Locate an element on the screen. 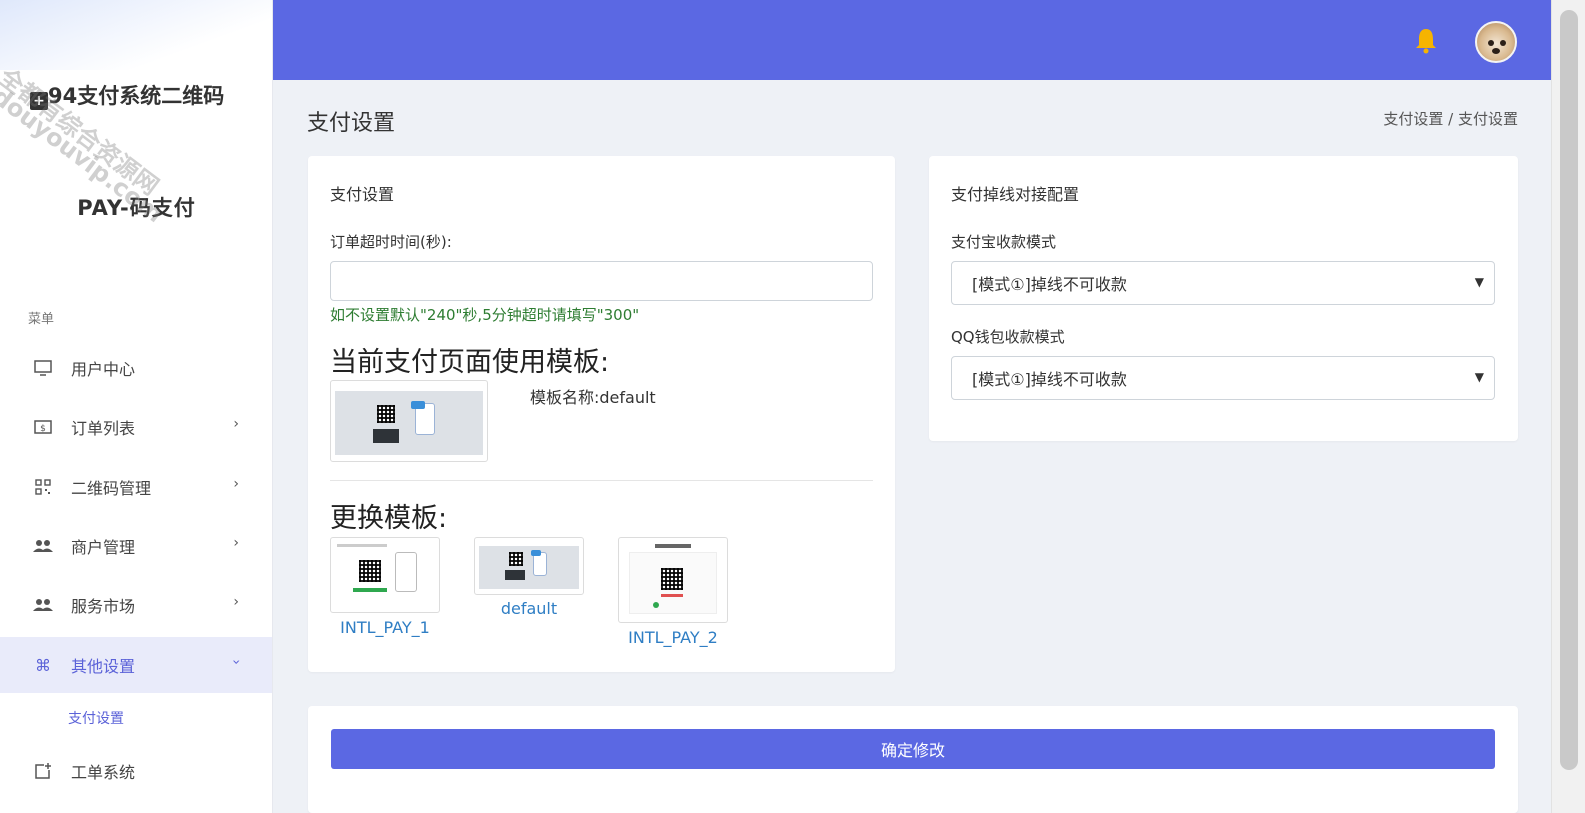 Image resolution: width=1585 pixels, height=813 pixels. timeout-hint: 如不设置默认"240"秒,5分钟超时请填写"300" is located at coordinates (485, 315).